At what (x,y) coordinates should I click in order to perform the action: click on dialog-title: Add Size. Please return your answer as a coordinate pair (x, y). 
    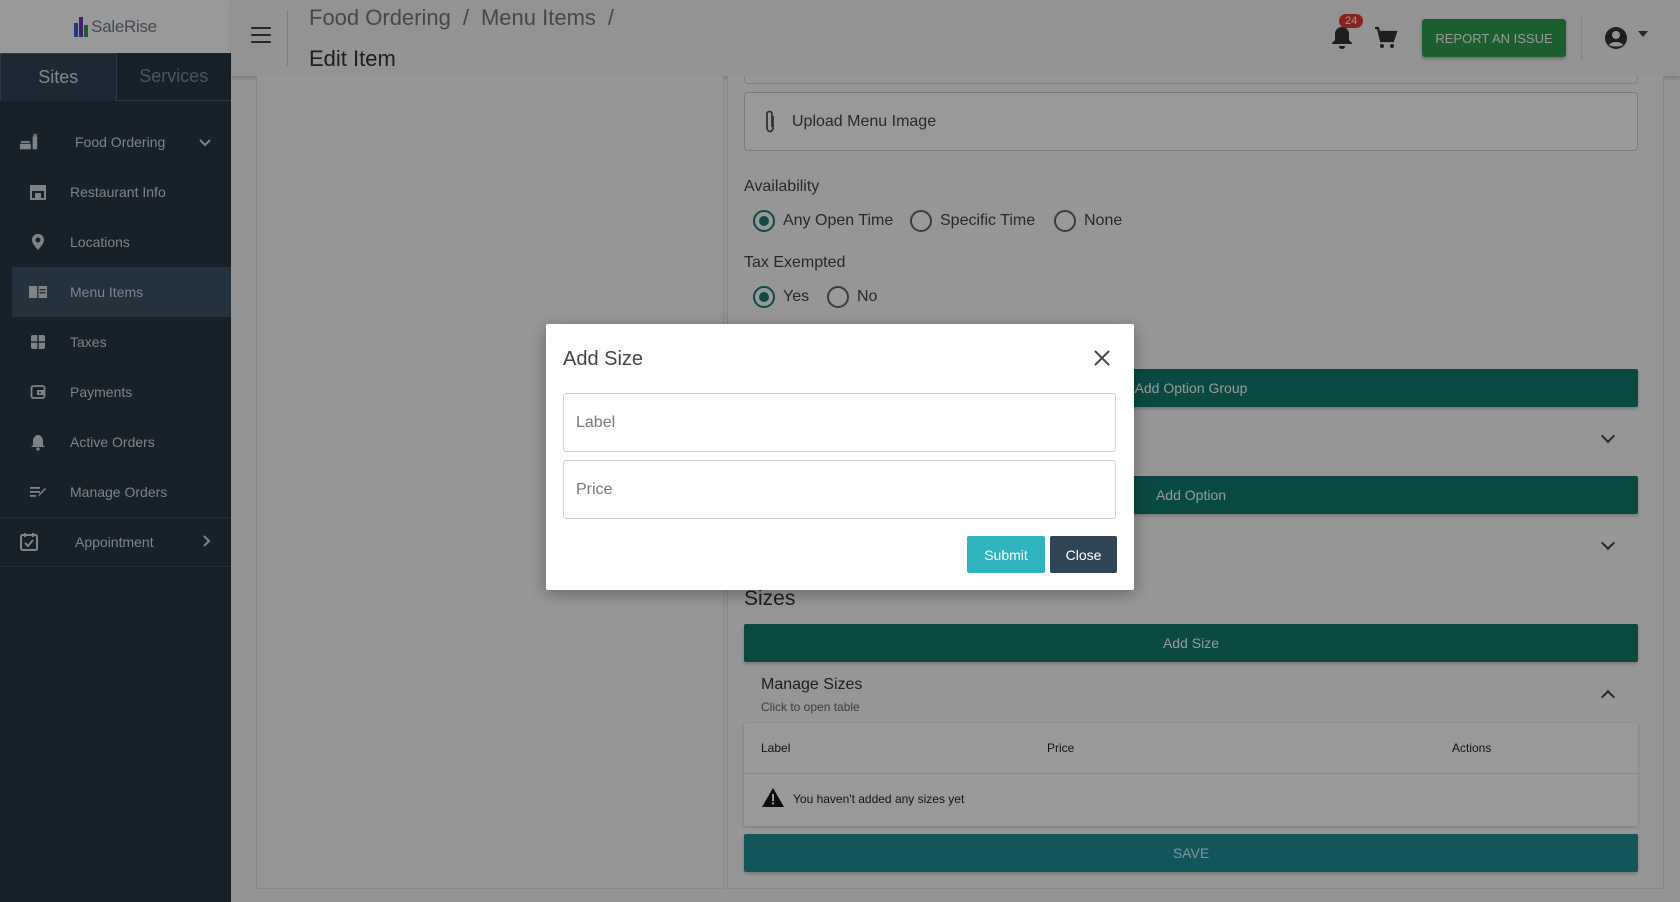
    Looking at the image, I should click on (603, 359).